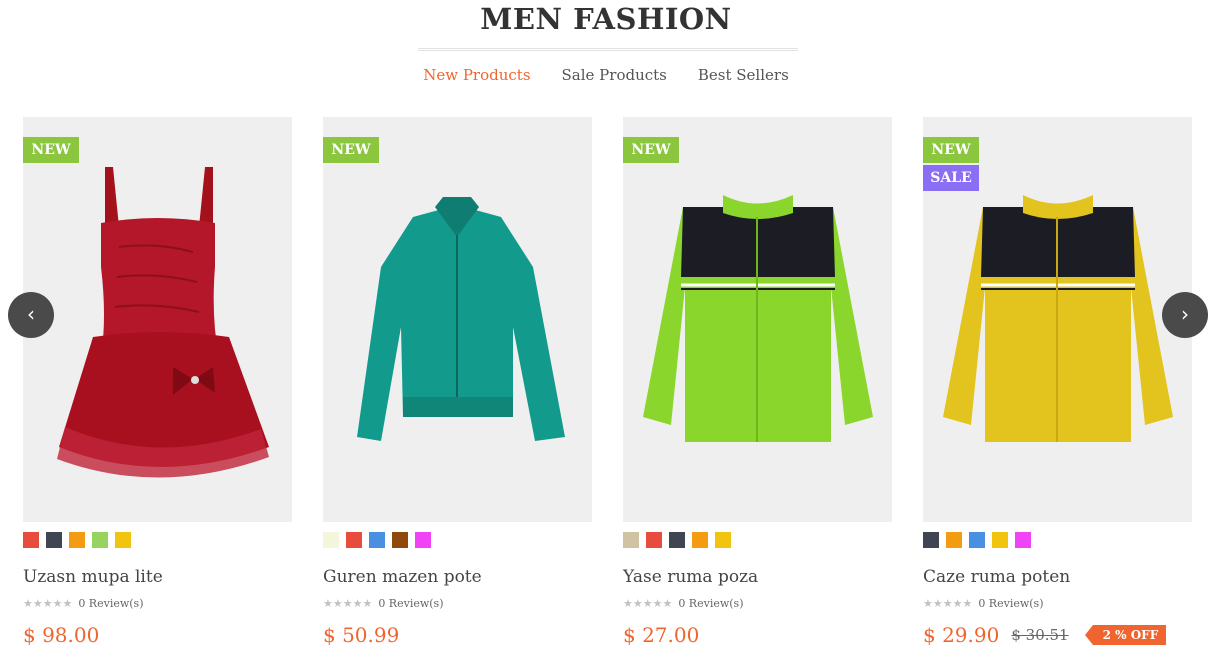  Describe the element at coordinates (476, 75) in the screenshot. I see `tab-new-products: New Products` at that location.